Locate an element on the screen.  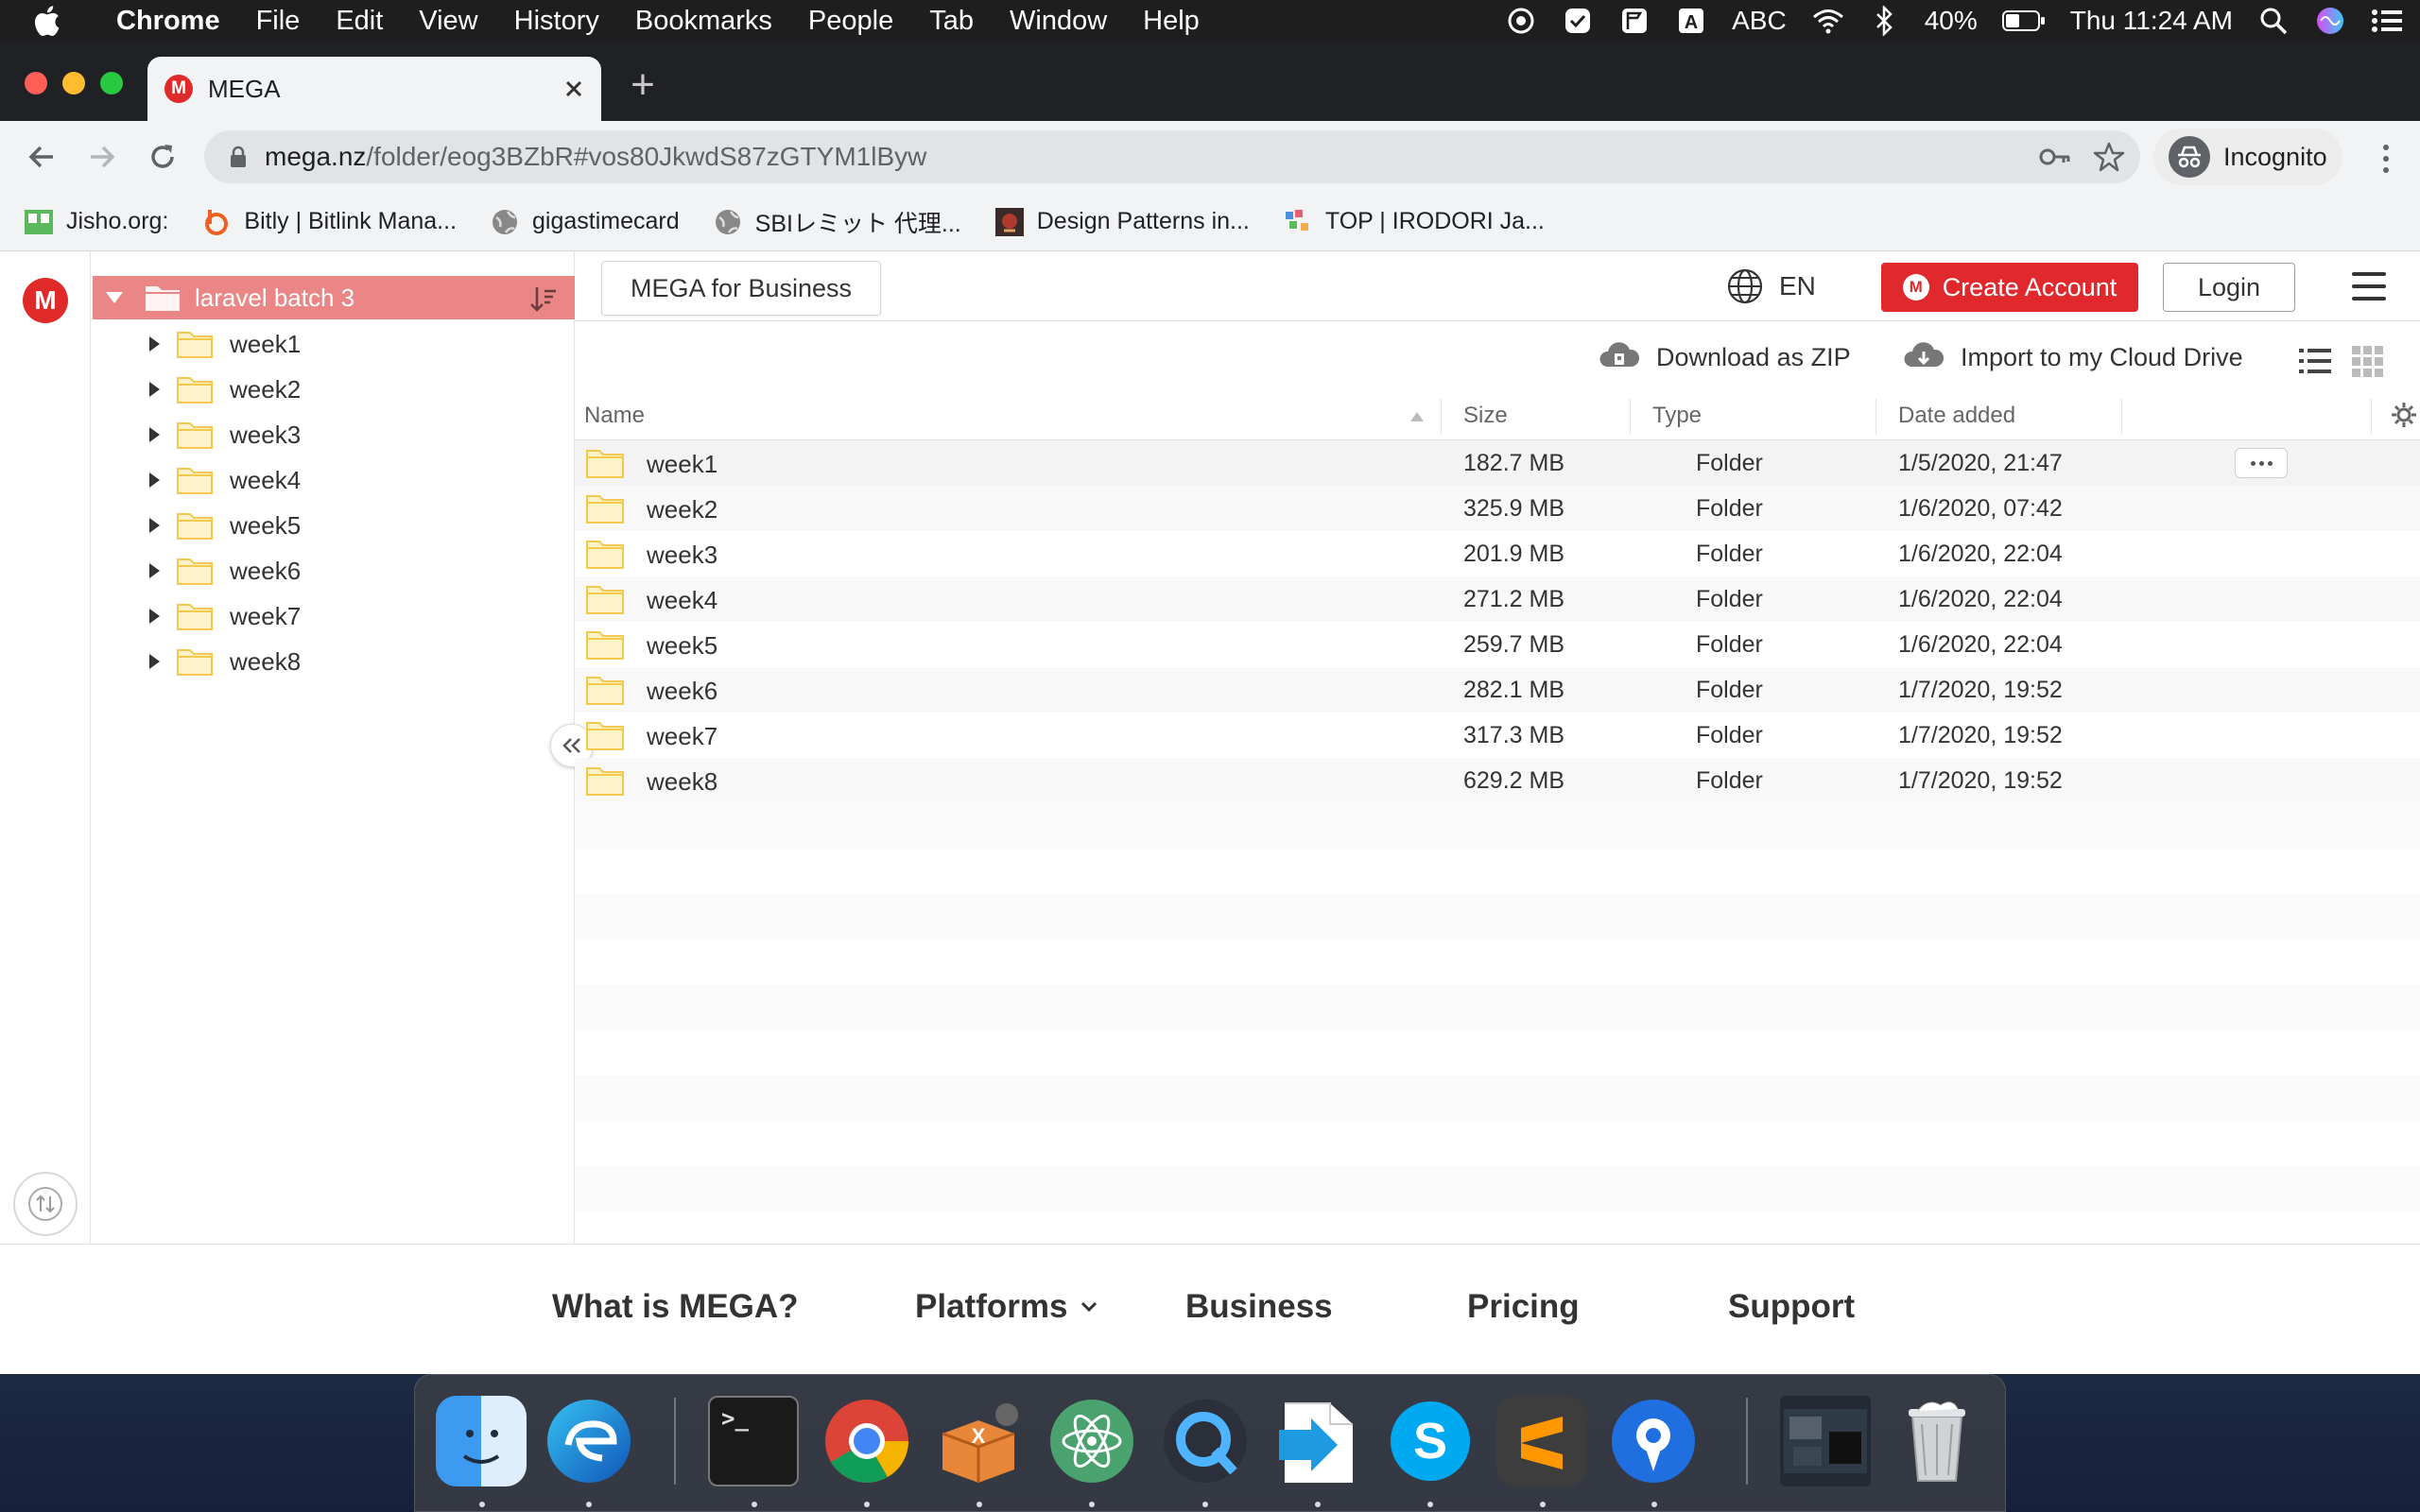
menu-tab: Tab is located at coordinates (952, 21).